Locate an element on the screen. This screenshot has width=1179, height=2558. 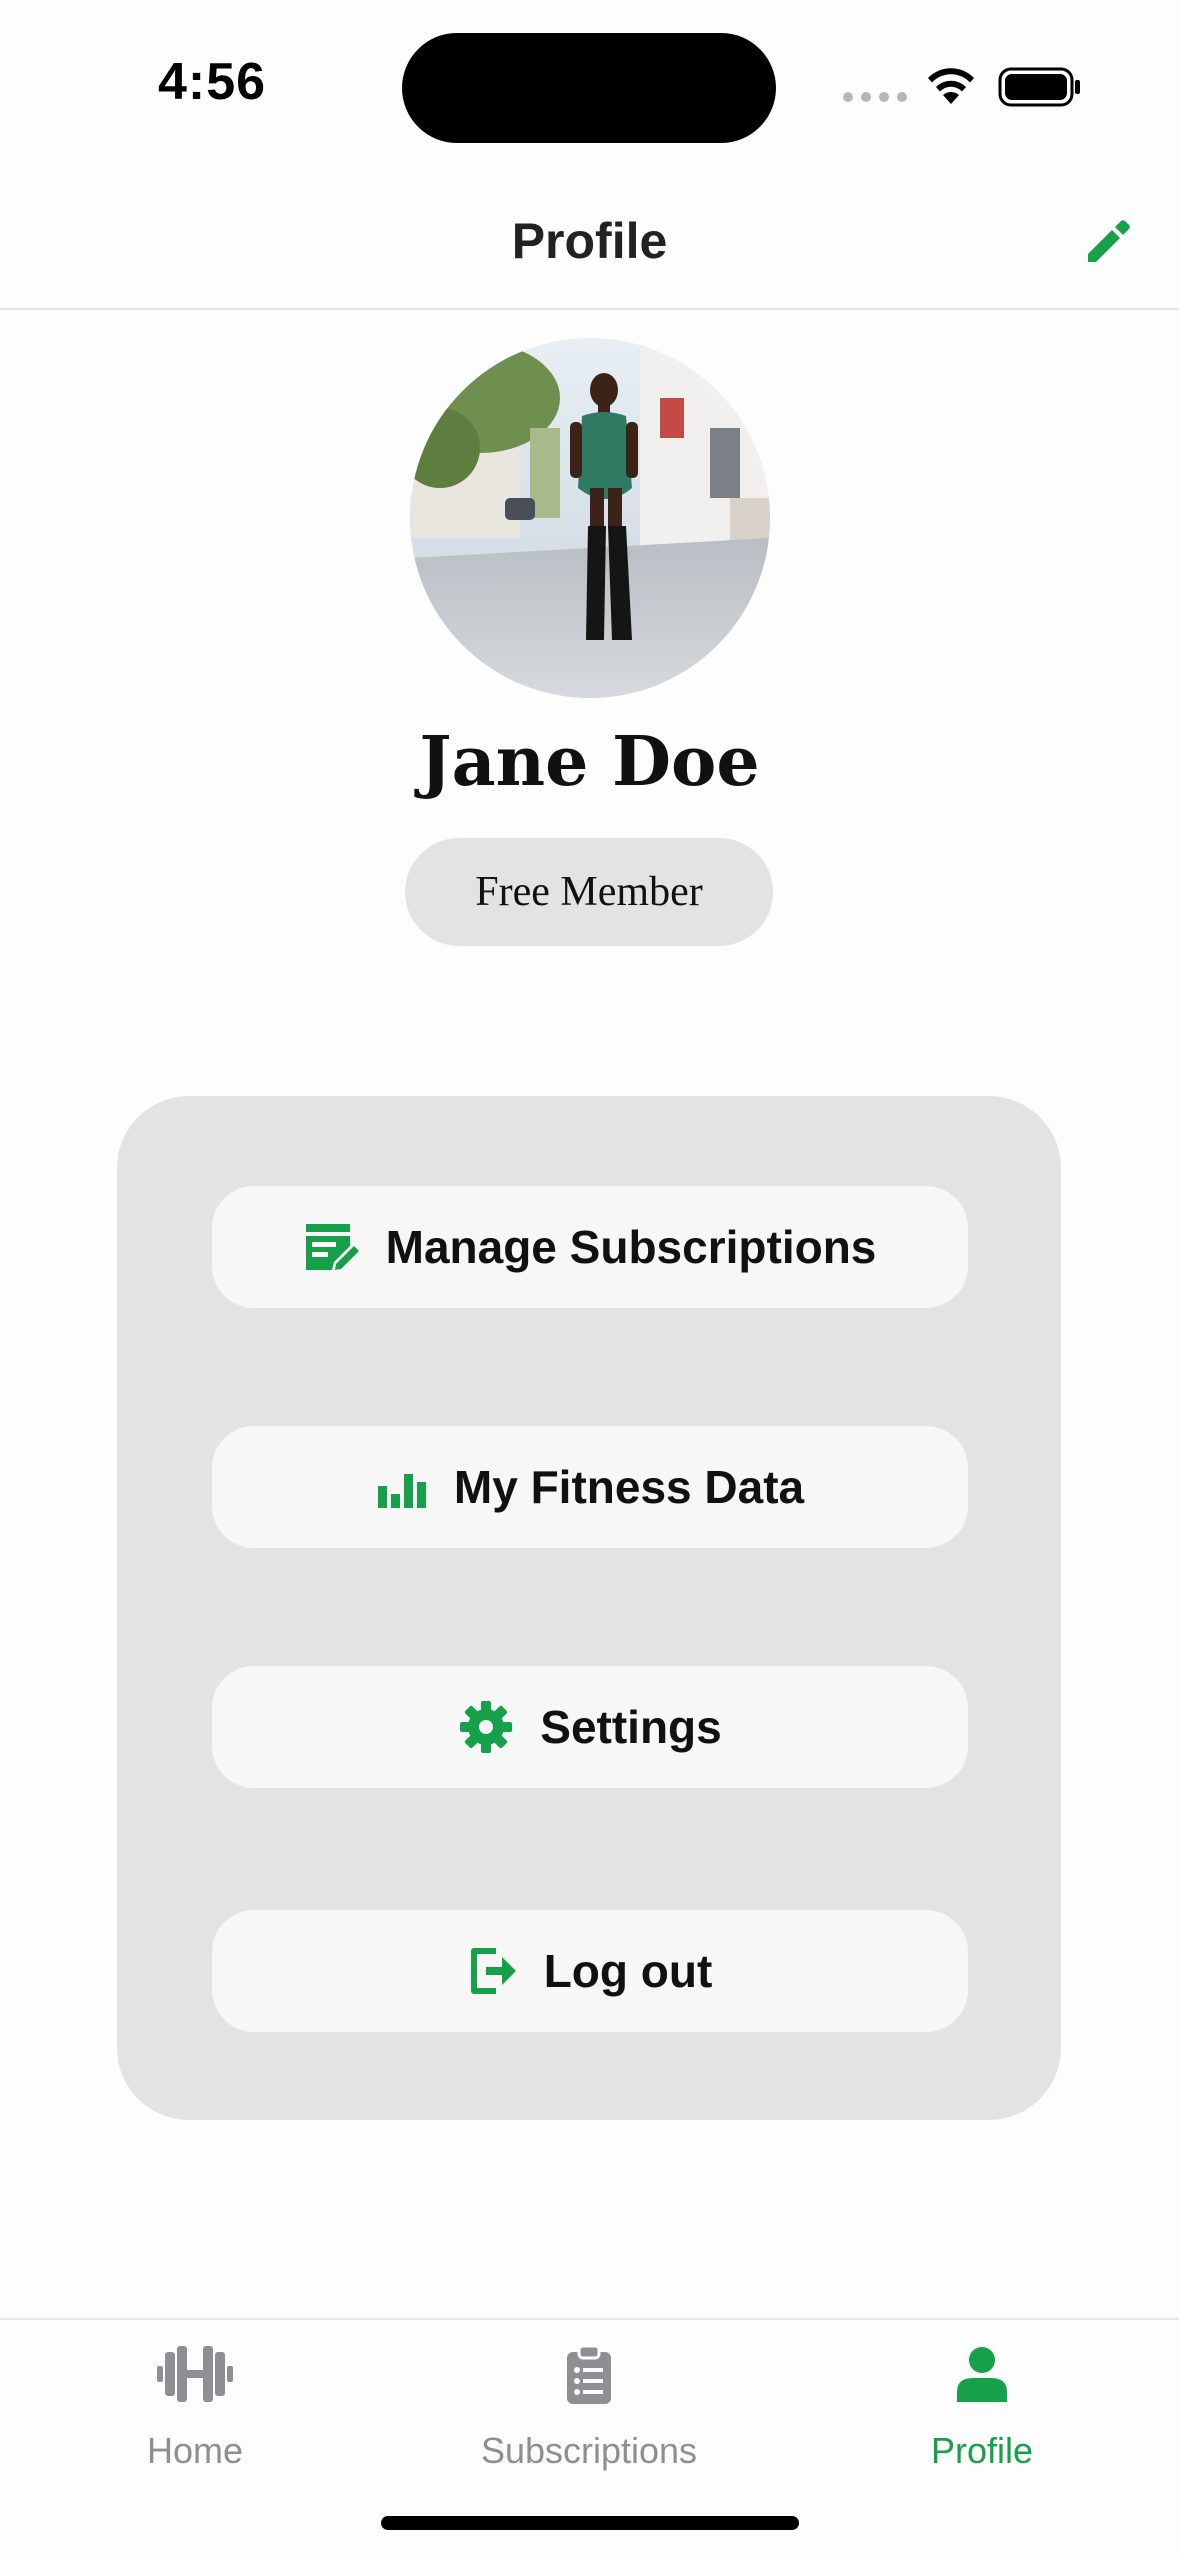
logout-button: Log out is located at coordinates (590, 1971).